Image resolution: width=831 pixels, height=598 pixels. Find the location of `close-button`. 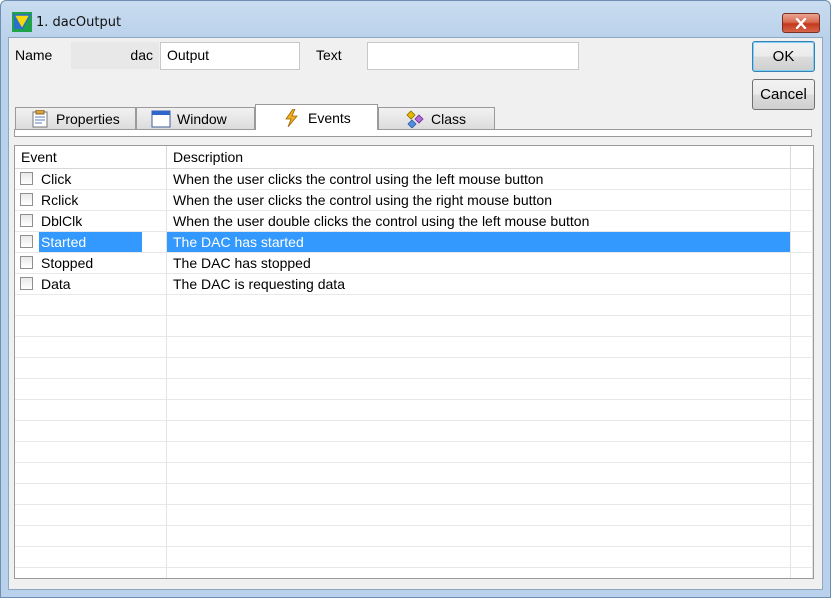

close-button is located at coordinates (801, 23).